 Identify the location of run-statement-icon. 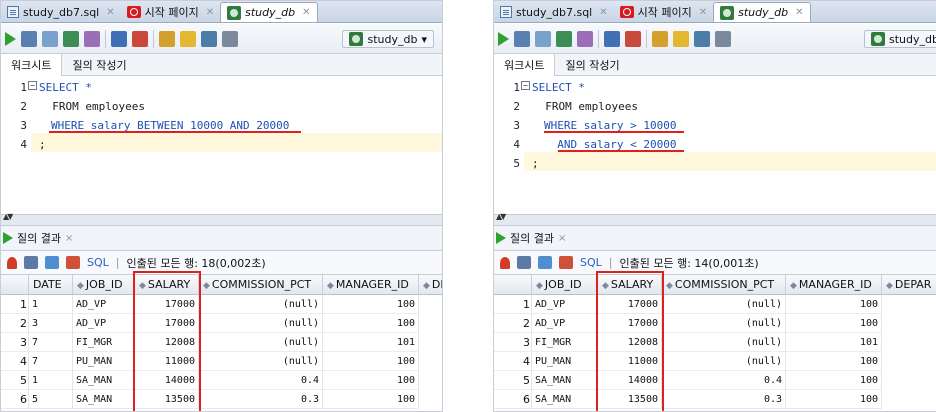
(503, 38).